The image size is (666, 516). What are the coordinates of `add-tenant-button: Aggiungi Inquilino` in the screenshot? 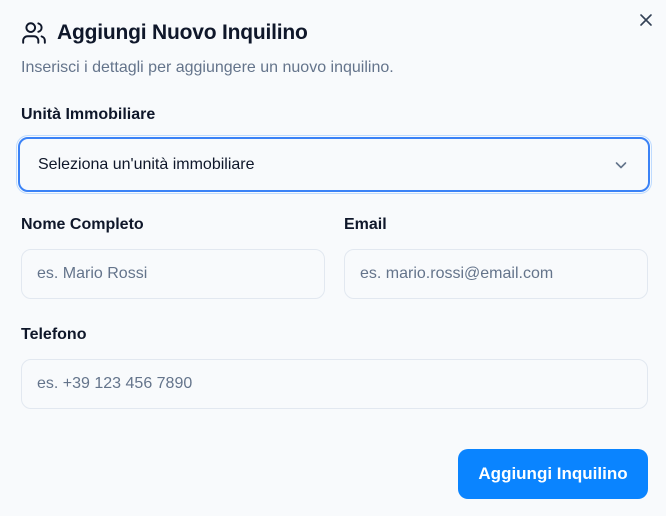 It's located at (553, 474).